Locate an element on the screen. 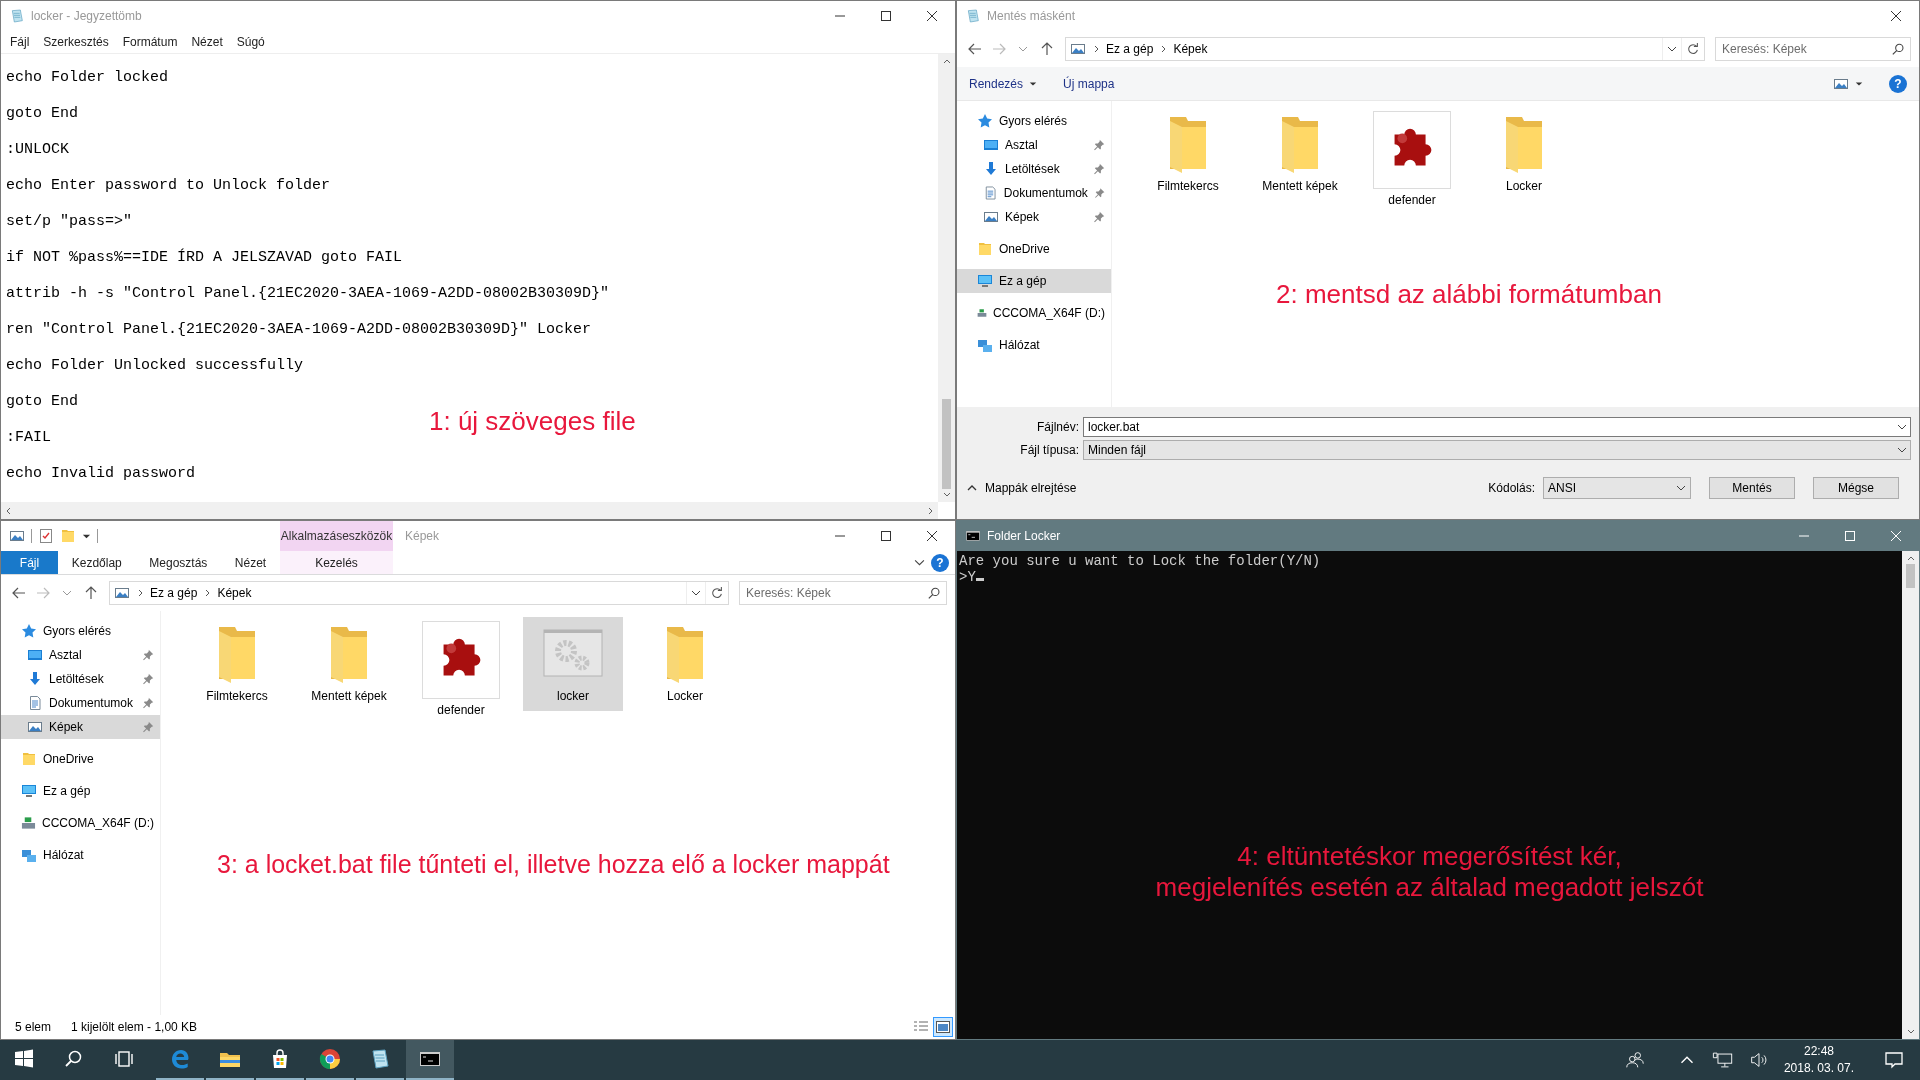  network-monitor-icon is located at coordinates (1722, 1060).